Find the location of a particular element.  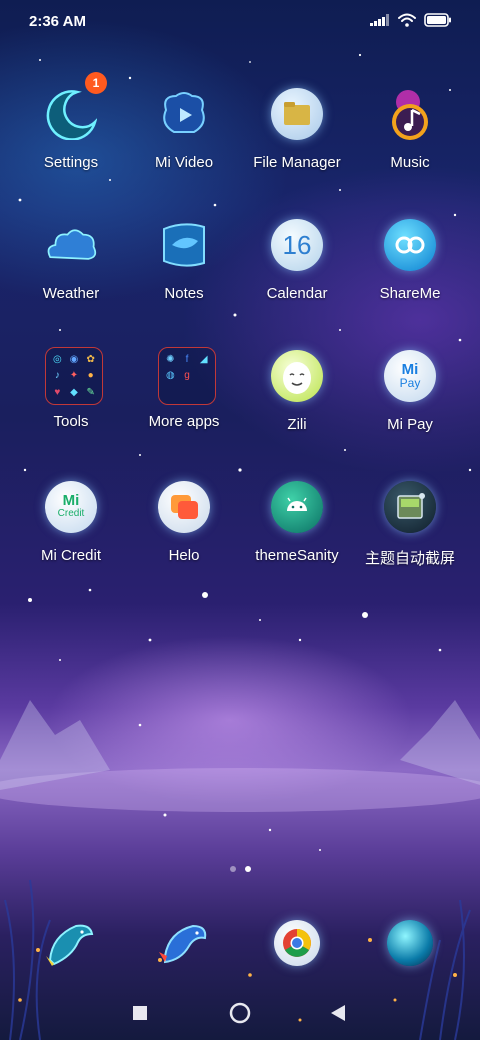

folder-tools: ◎ ◉ ✿ ♪ ✦ ● ♥ ◆ ✎ Tools is located at coordinates (71, 388).